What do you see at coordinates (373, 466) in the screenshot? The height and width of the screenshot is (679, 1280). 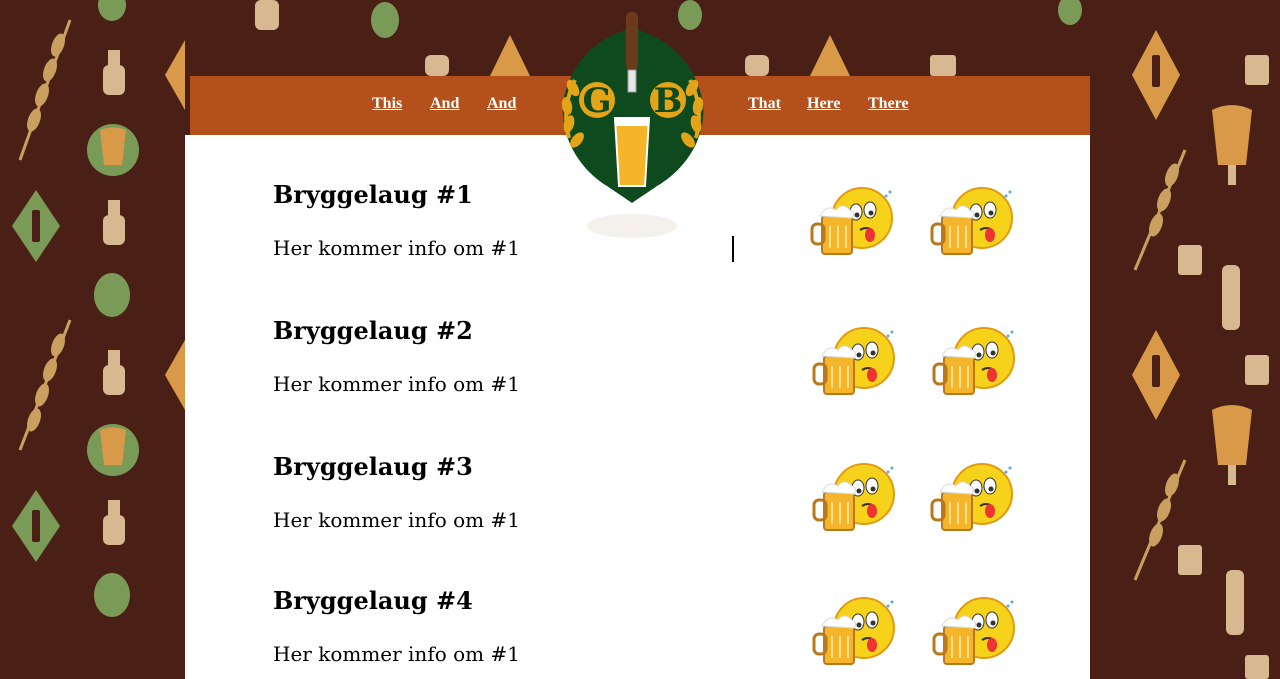 I see `entry-title-3: Bryggelaug #3` at bounding box center [373, 466].